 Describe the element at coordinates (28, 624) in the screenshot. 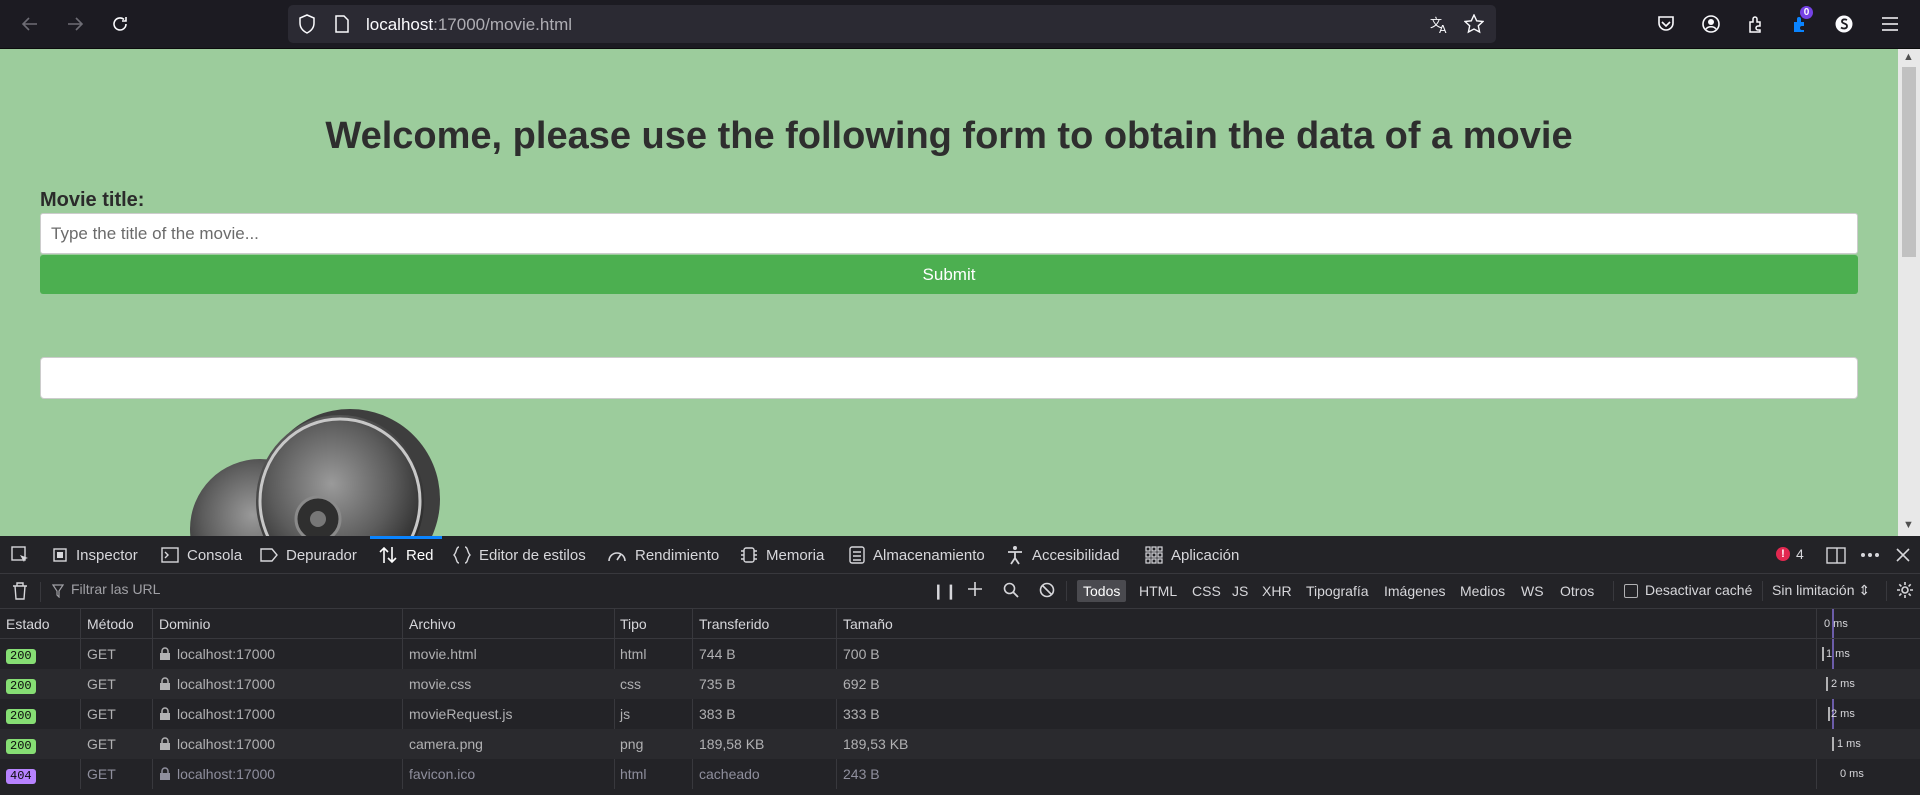

I see `column-header-status: Estado` at that location.